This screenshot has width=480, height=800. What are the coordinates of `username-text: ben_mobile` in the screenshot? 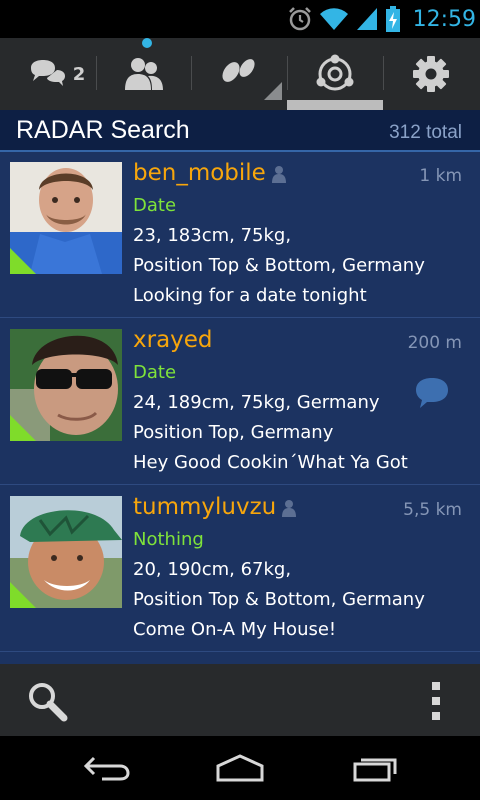 It's located at (199, 173).